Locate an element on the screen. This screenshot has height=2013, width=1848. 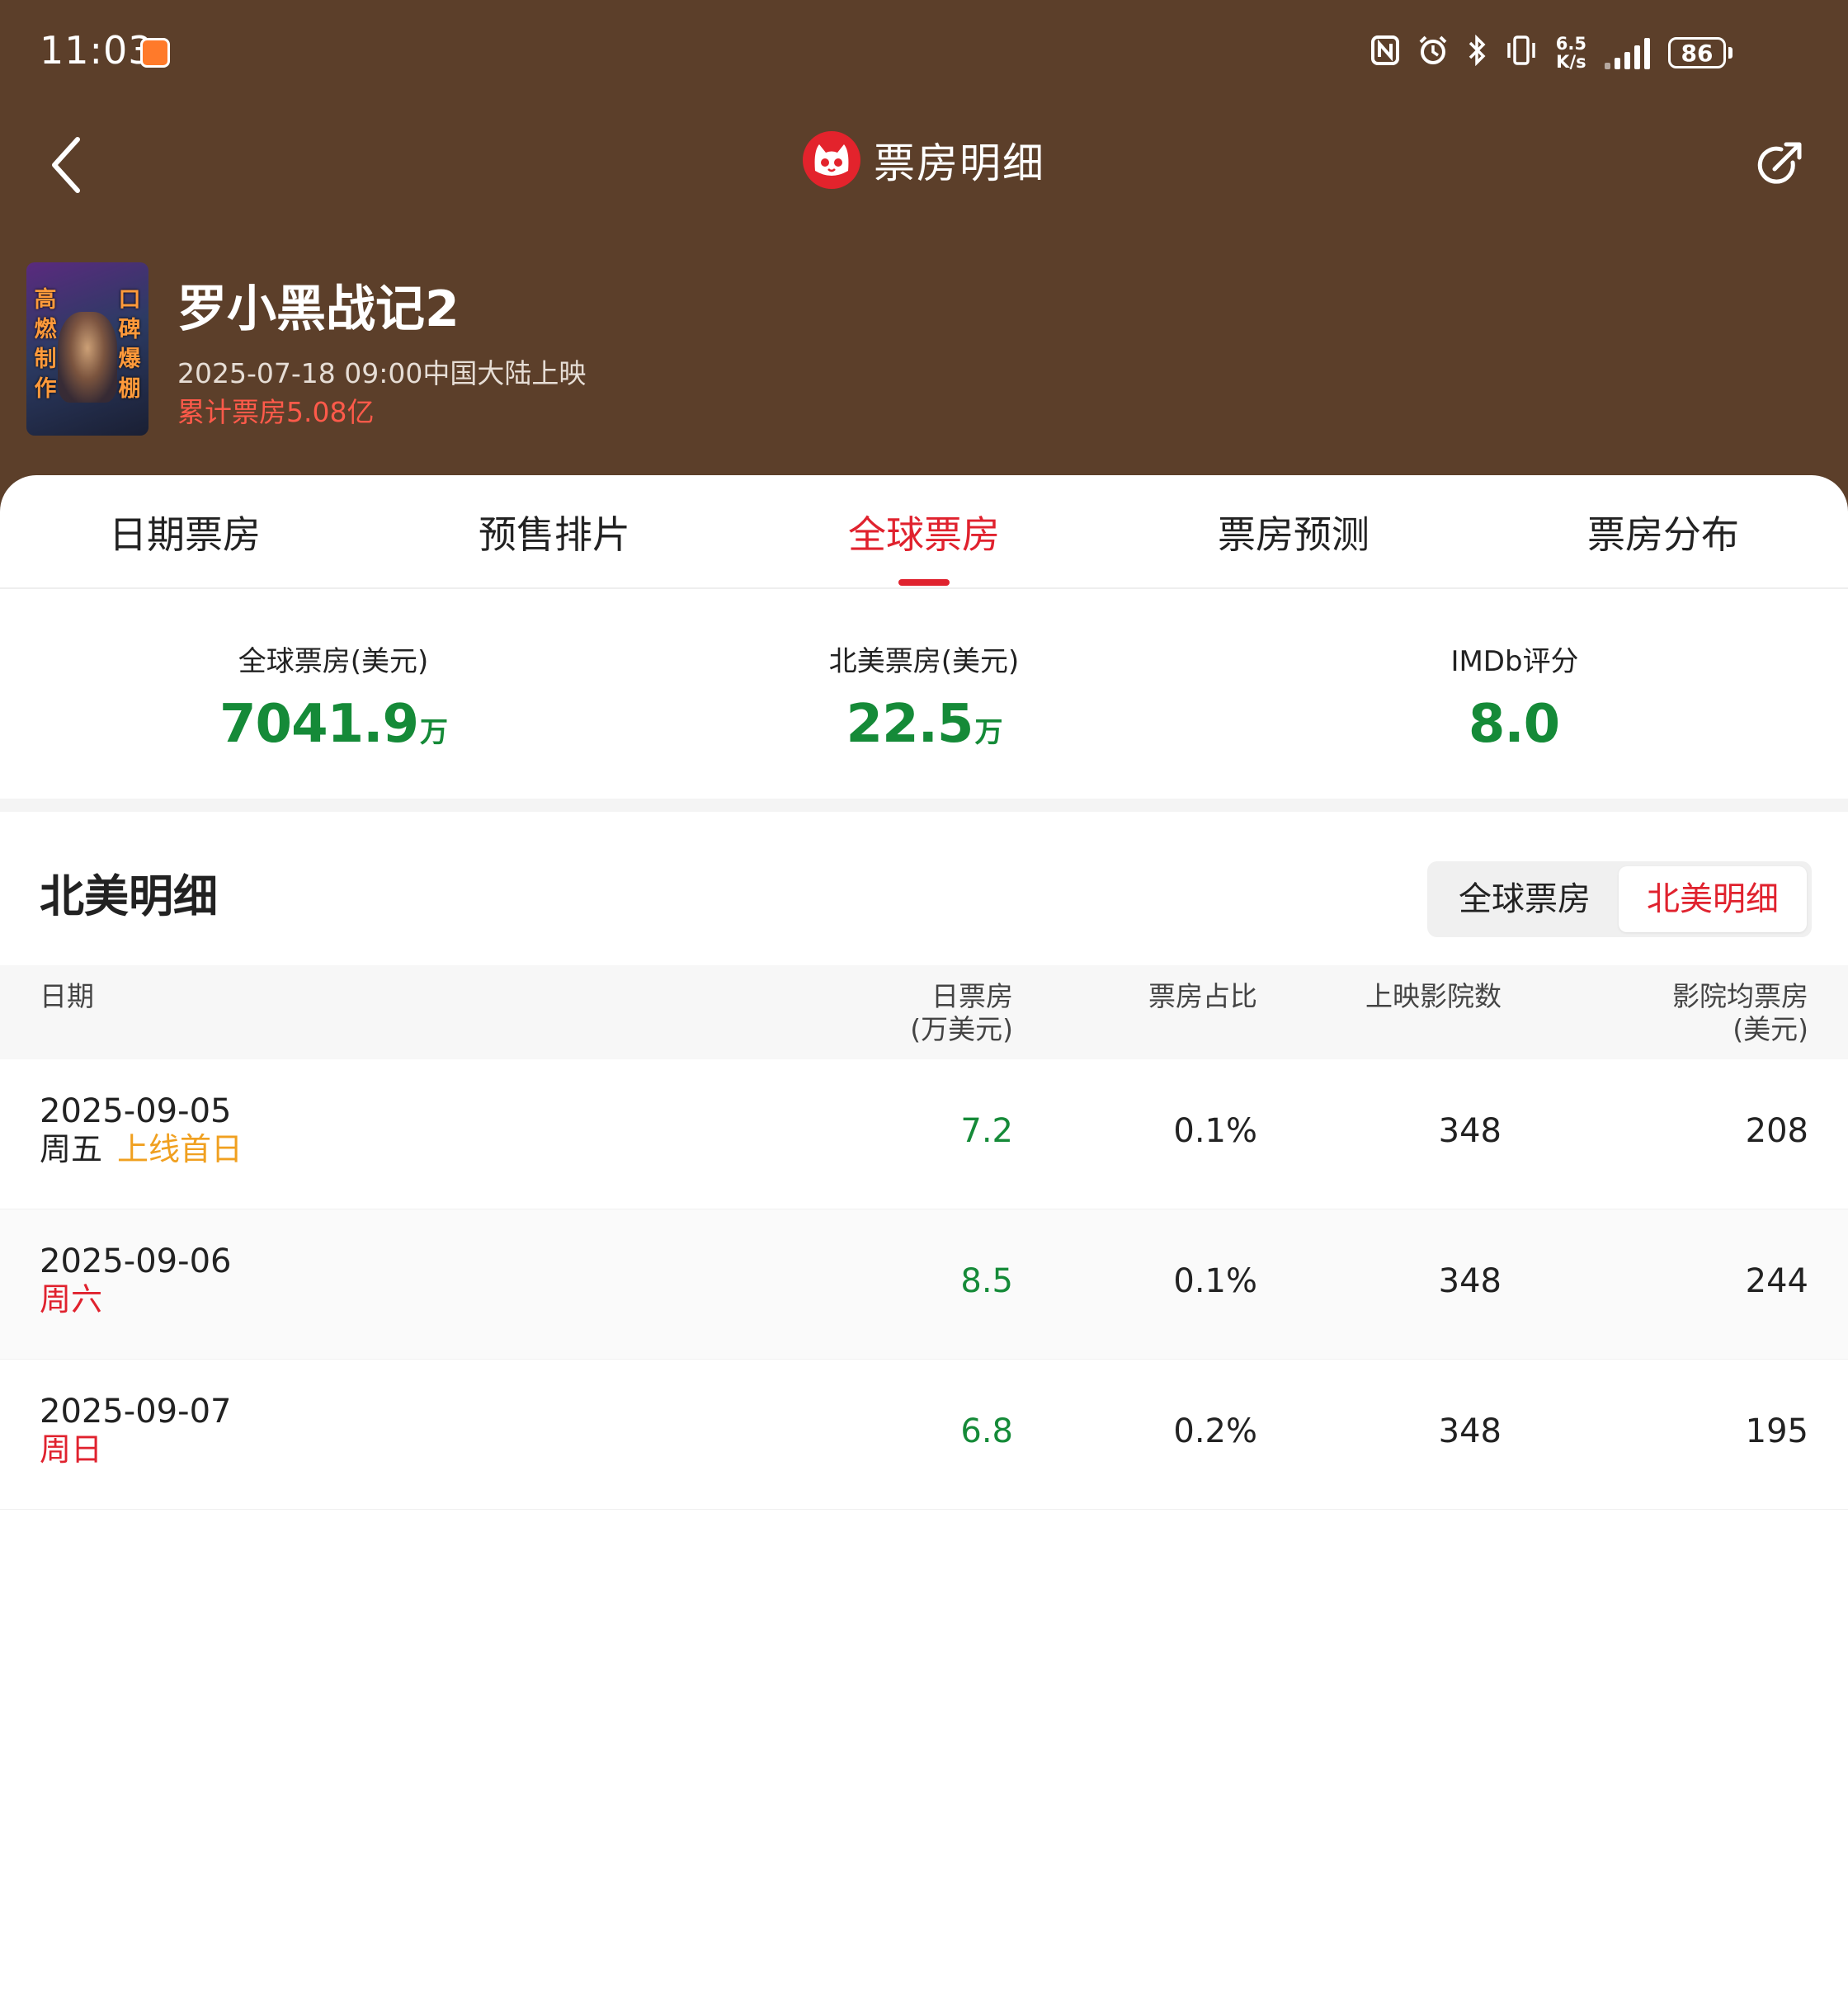
toggle-global: 全球票房 is located at coordinates (1524, 899).